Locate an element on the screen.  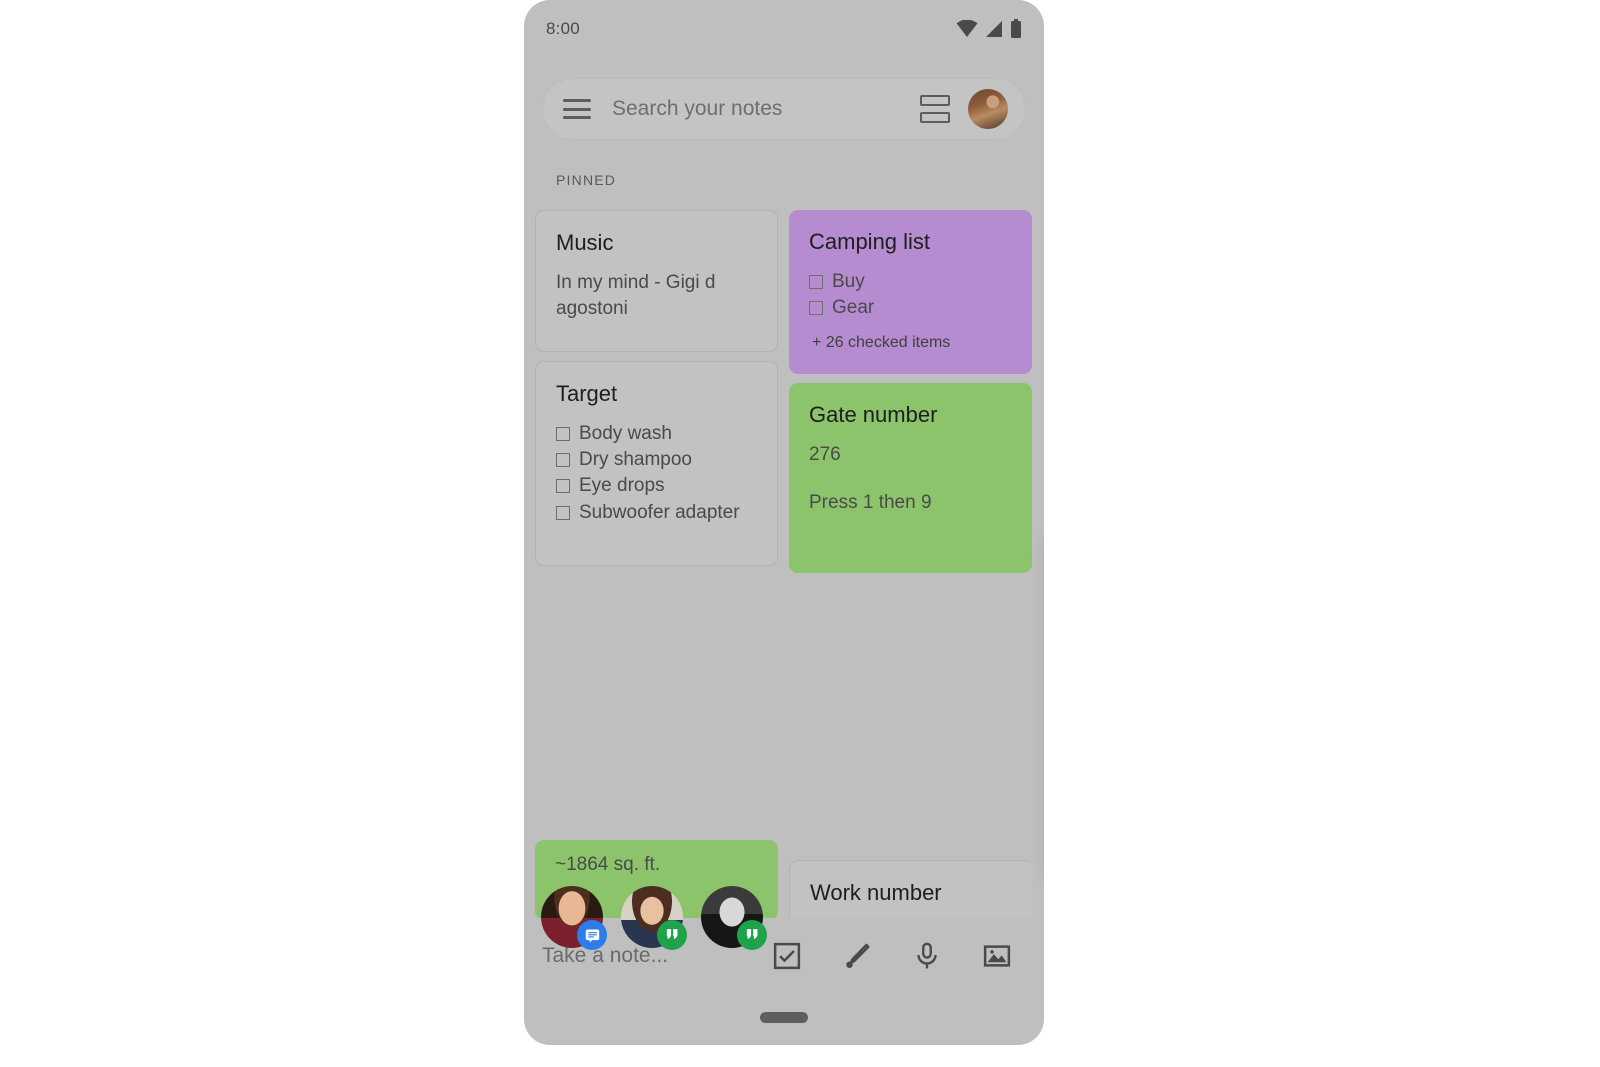
note-card-music: Music In my mind - Gigi d agostoni is located at coordinates (656, 281).